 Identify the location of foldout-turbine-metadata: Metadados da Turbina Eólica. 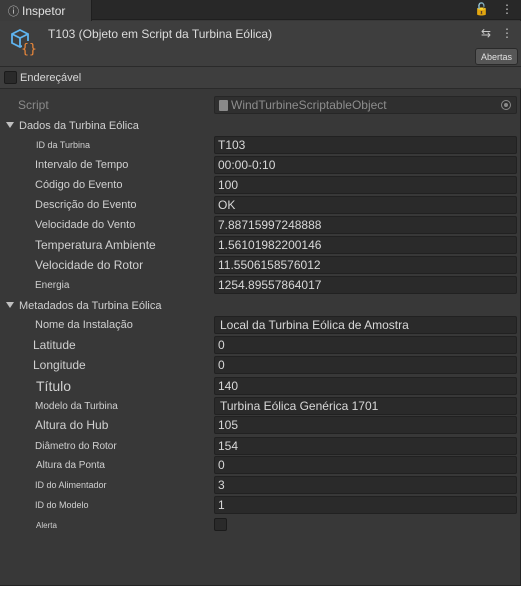
(260, 306).